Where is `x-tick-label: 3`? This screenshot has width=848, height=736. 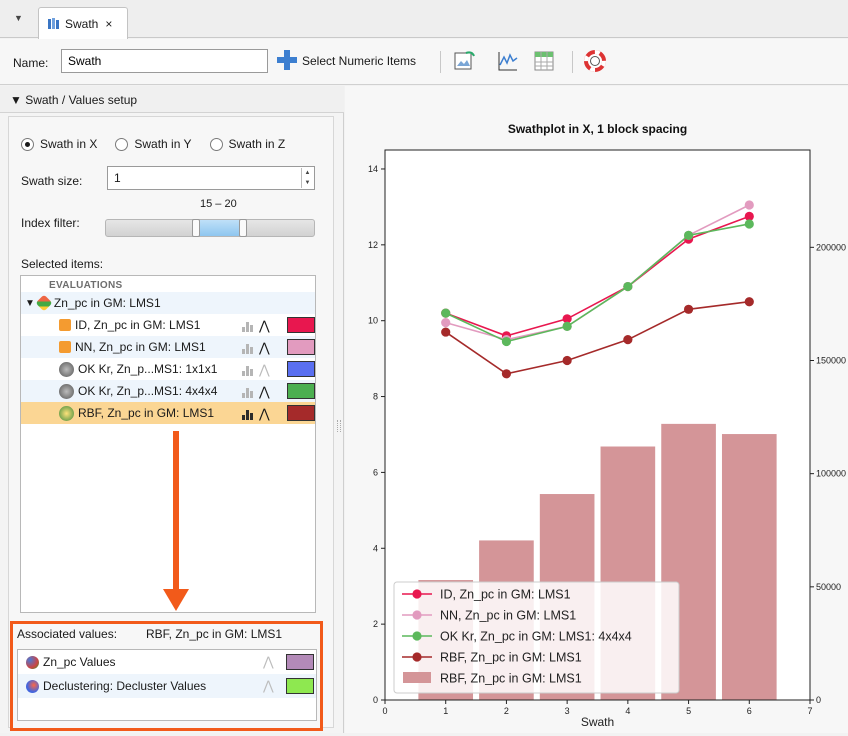
x-tick-label: 3 is located at coordinates (567, 711).